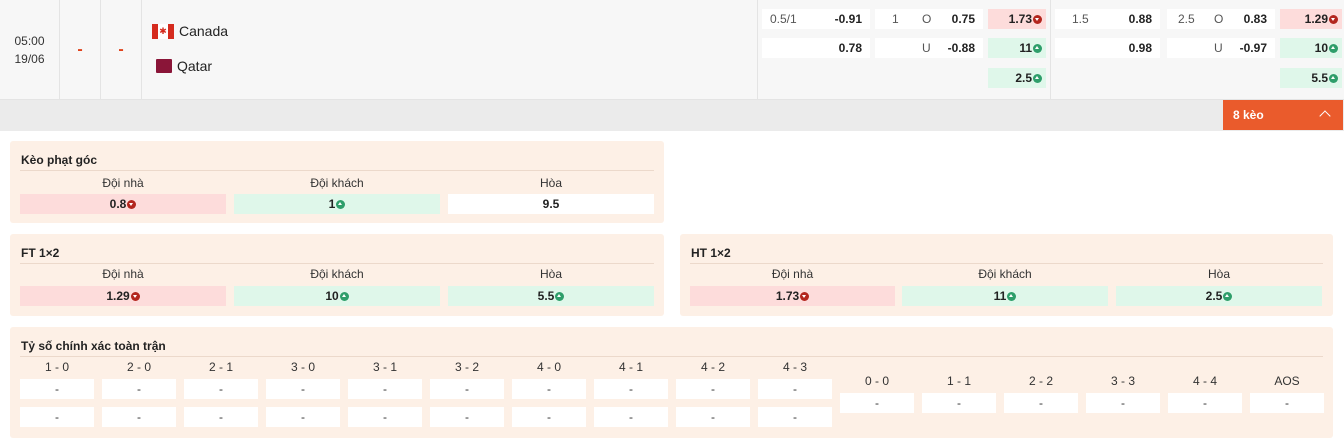  I want to click on h1-under-cell: U -0.97, so click(1221, 48).